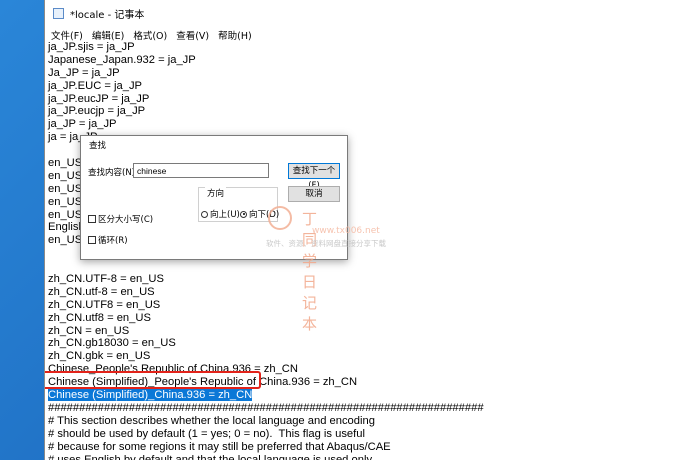 The width and height of the screenshot is (683, 460). What do you see at coordinates (108, 35) in the screenshot?
I see `menu-edit: 编辑(E)` at bounding box center [108, 35].